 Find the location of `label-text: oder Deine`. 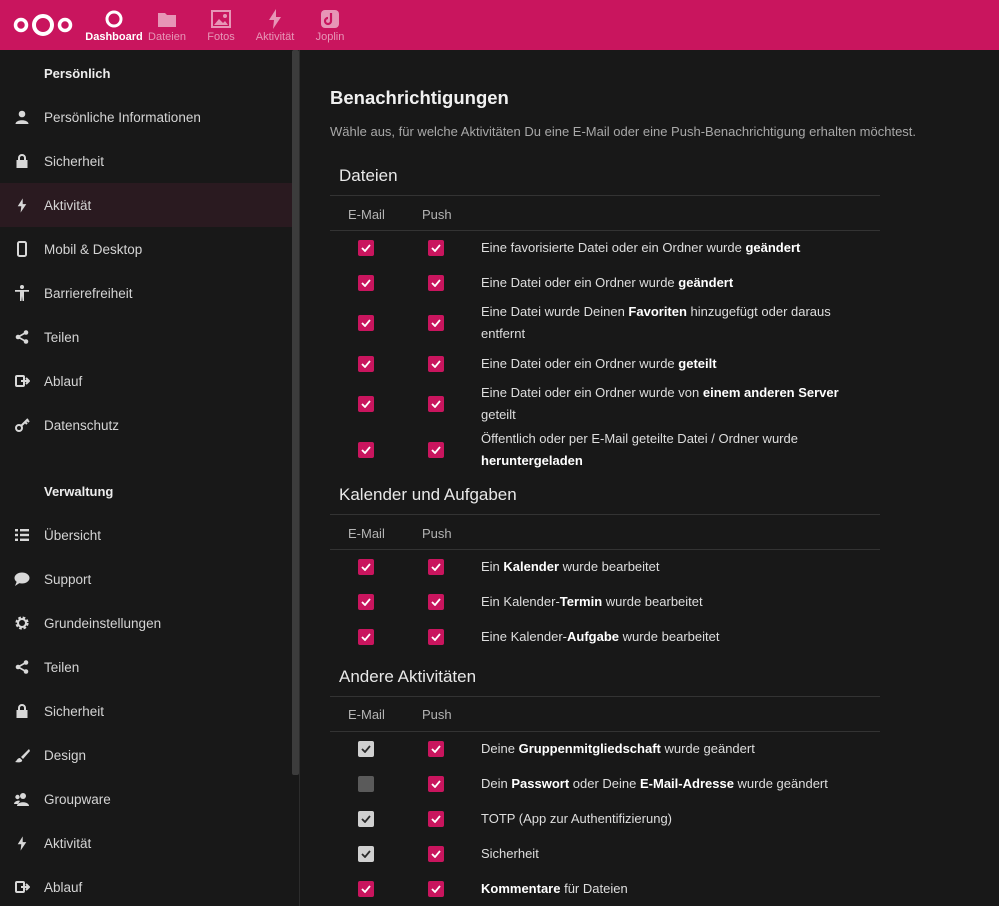

label-text: oder Deine is located at coordinates (604, 783).